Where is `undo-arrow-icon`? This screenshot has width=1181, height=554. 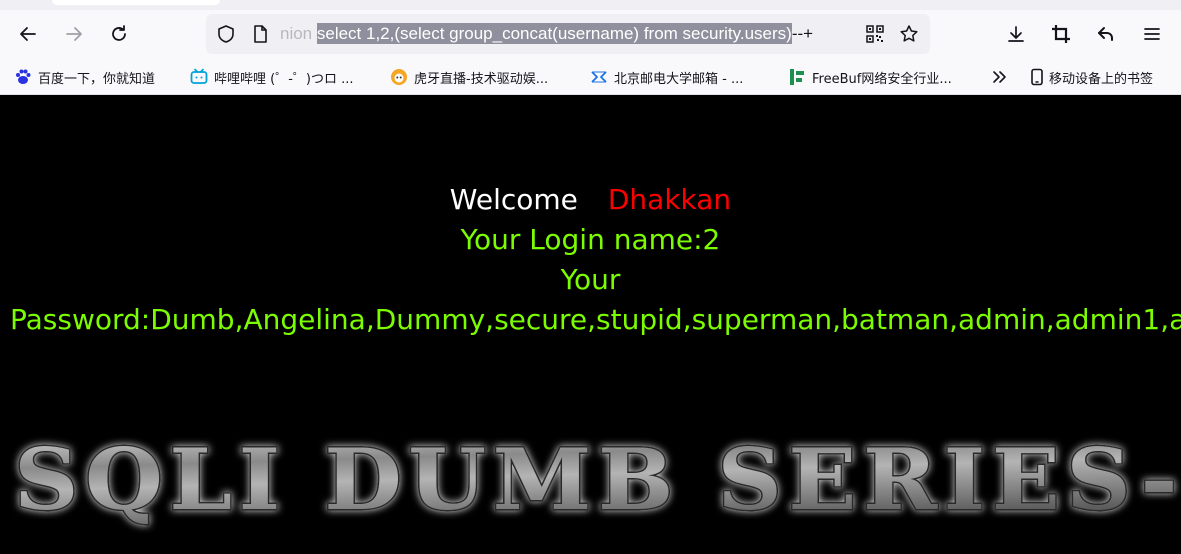
undo-arrow-icon is located at coordinates (1105, 34).